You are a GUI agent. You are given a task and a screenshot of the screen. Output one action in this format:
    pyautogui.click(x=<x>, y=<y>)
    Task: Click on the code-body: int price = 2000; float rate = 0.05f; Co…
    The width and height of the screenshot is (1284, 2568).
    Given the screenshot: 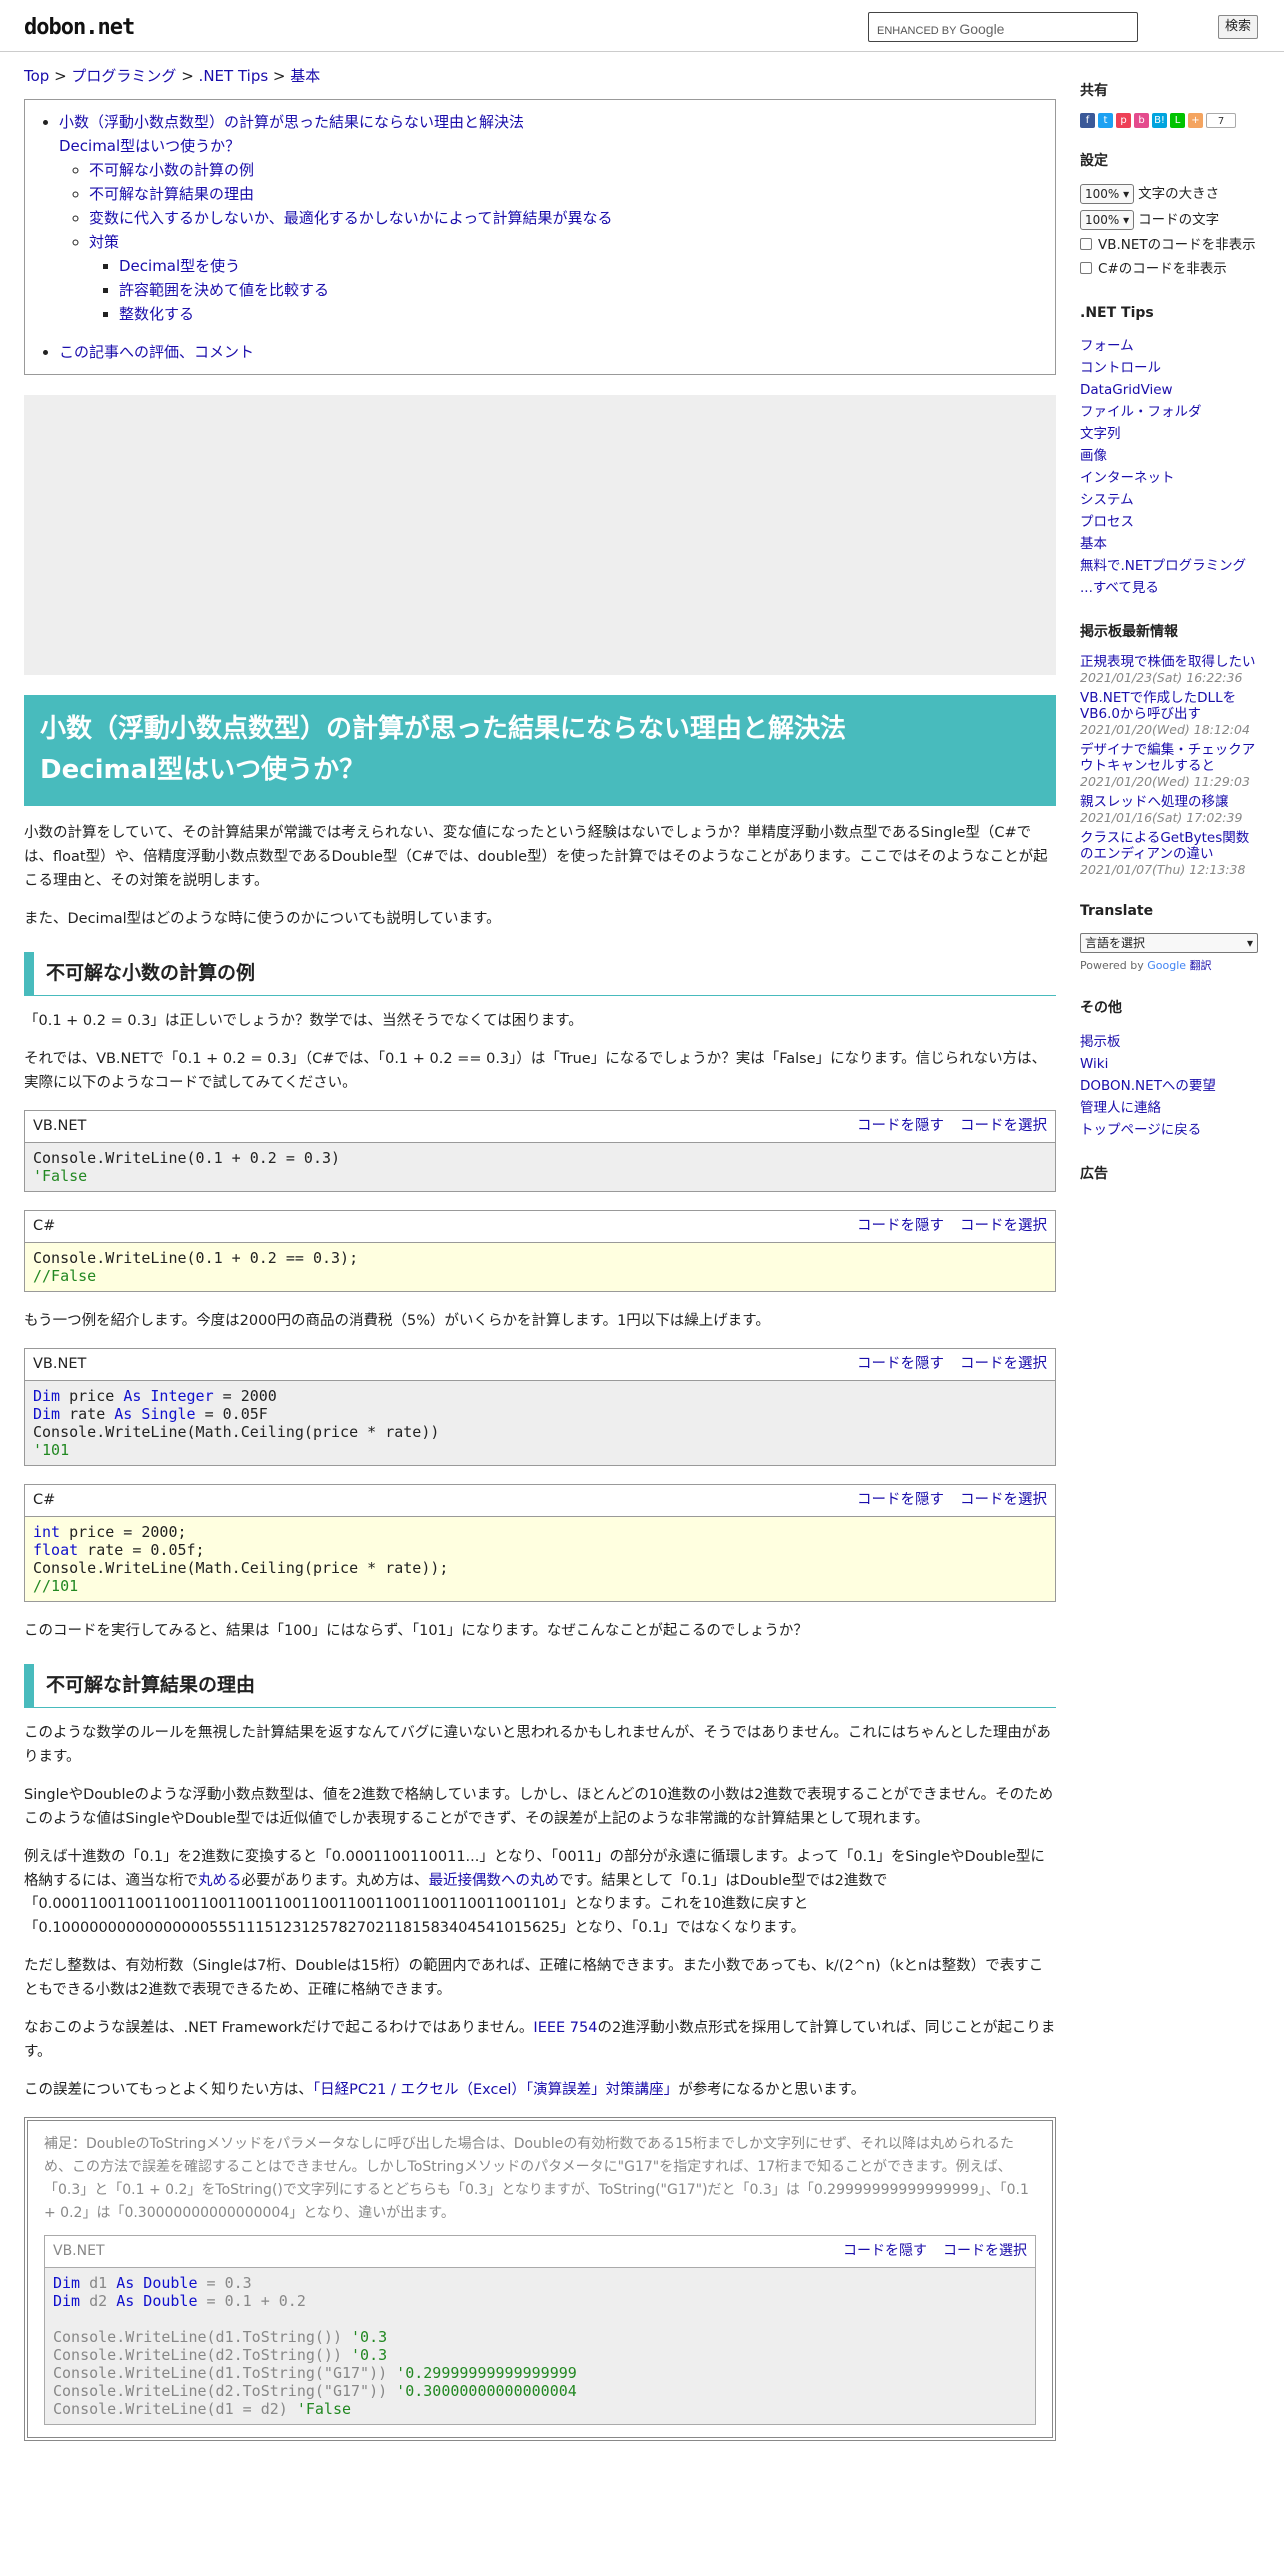 What is the action you would take?
    pyautogui.click(x=540, y=1558)
    